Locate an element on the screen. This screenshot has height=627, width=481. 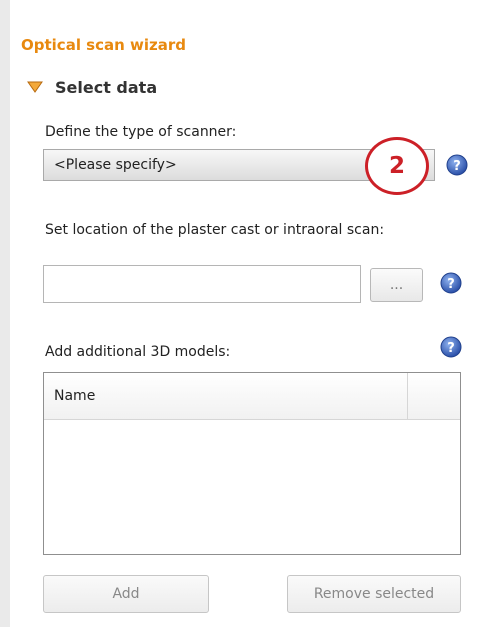
list-header: Name is located at coordinates (252, 396).